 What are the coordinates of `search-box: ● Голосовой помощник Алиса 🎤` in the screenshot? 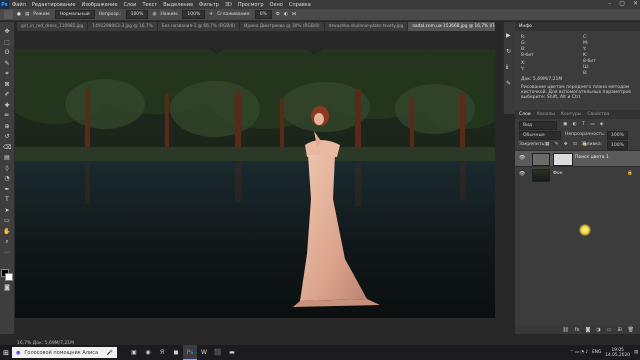 It's located at (64, 352).